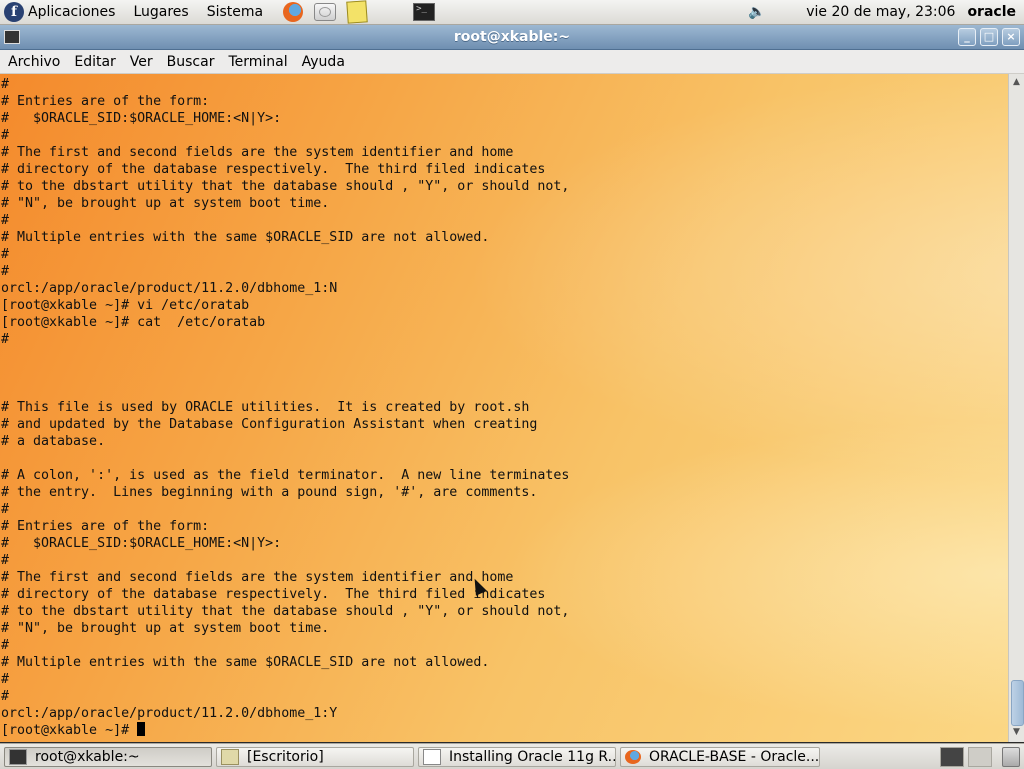 Image resolution: width=1024 pixels, height=769 pixels. I want to click on terminal-line: [root@xkable ~]# vi /etc/oratab, so click(125, 305).